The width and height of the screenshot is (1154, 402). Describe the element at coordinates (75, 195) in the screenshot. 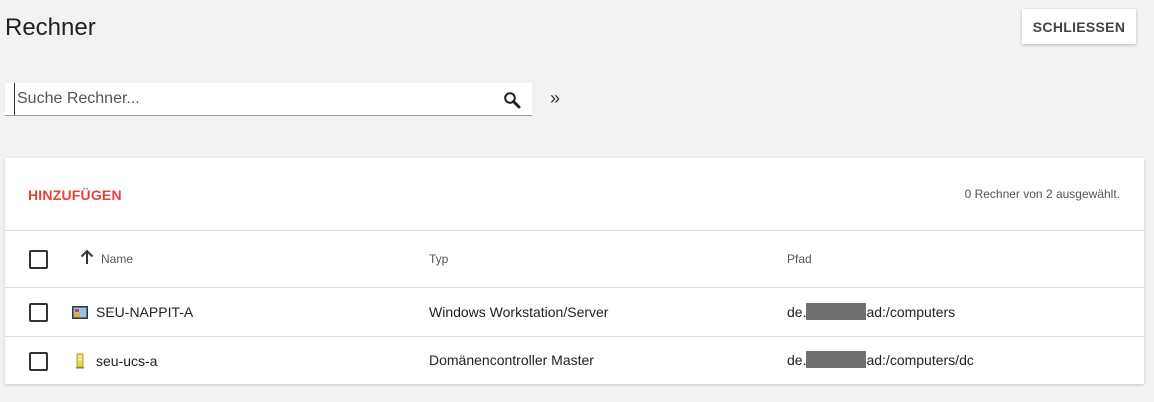

I see `add-button: HINZUFÜGEN` at that location.